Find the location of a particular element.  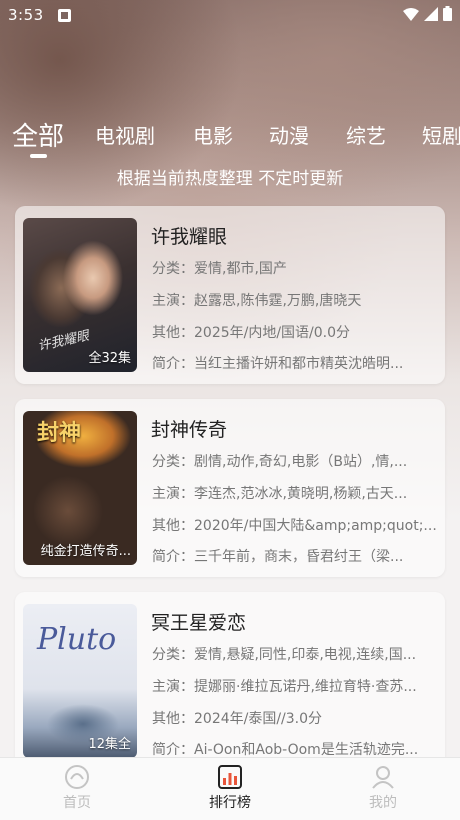

wifi-icon is located at coordinates (411, 14).